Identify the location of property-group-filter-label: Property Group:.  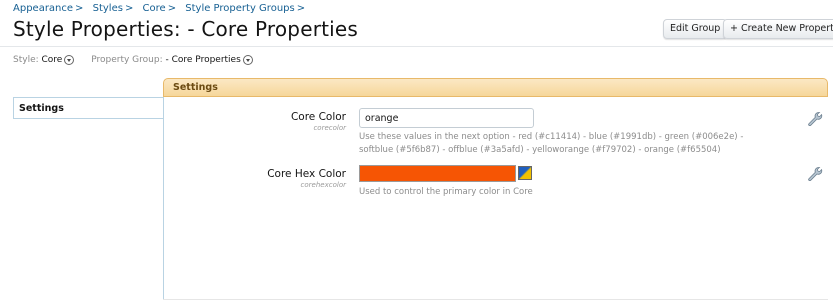
(127, 60).